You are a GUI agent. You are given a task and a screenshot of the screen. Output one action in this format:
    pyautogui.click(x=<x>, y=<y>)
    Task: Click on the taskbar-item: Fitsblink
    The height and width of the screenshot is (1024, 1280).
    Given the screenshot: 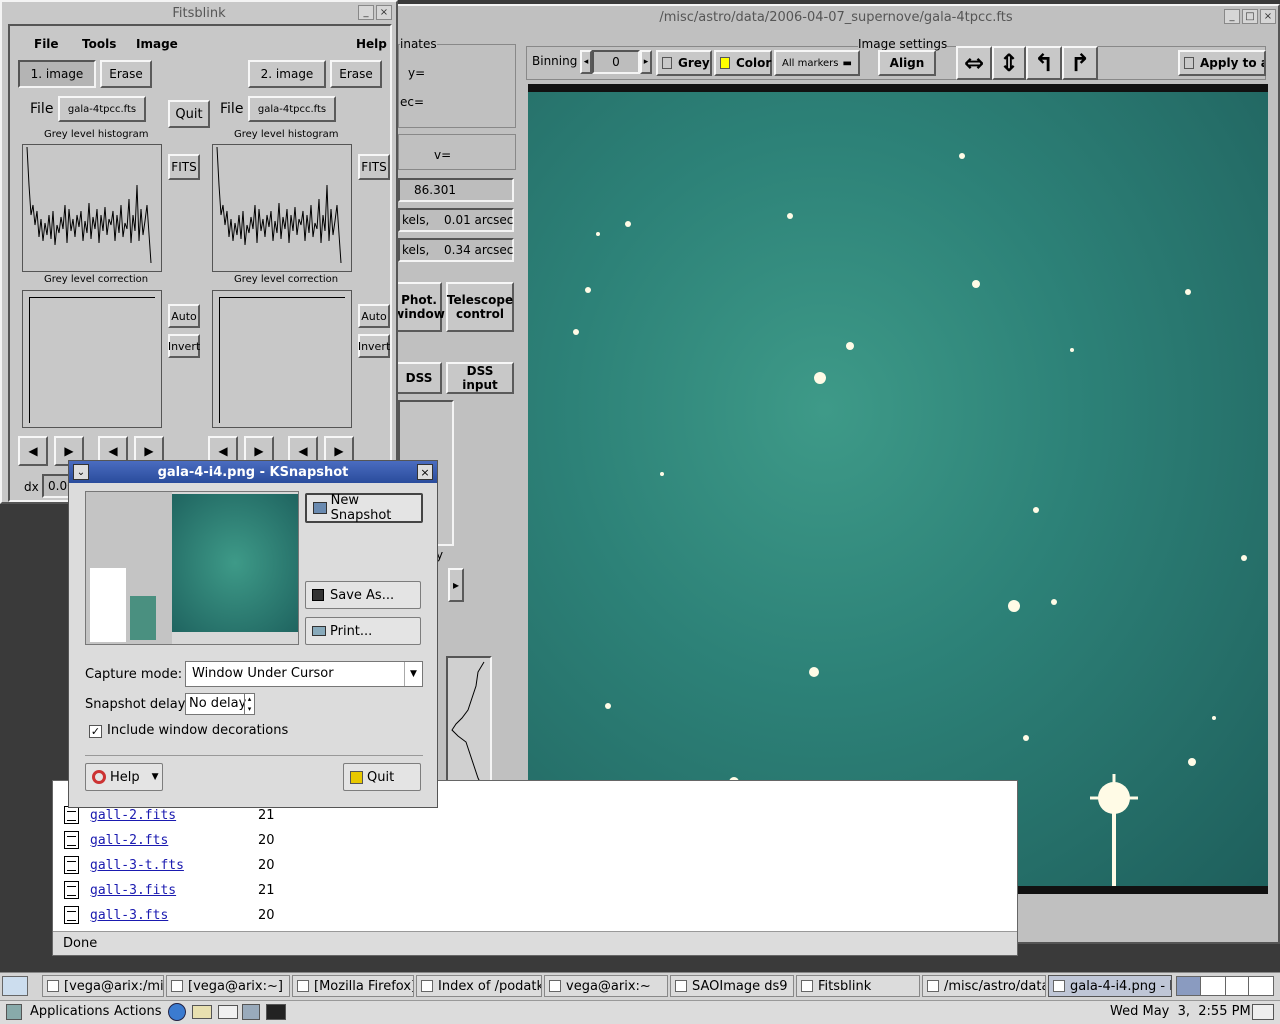 What is the action you would take?
    pyautogui.click(x=858, y=986)
    